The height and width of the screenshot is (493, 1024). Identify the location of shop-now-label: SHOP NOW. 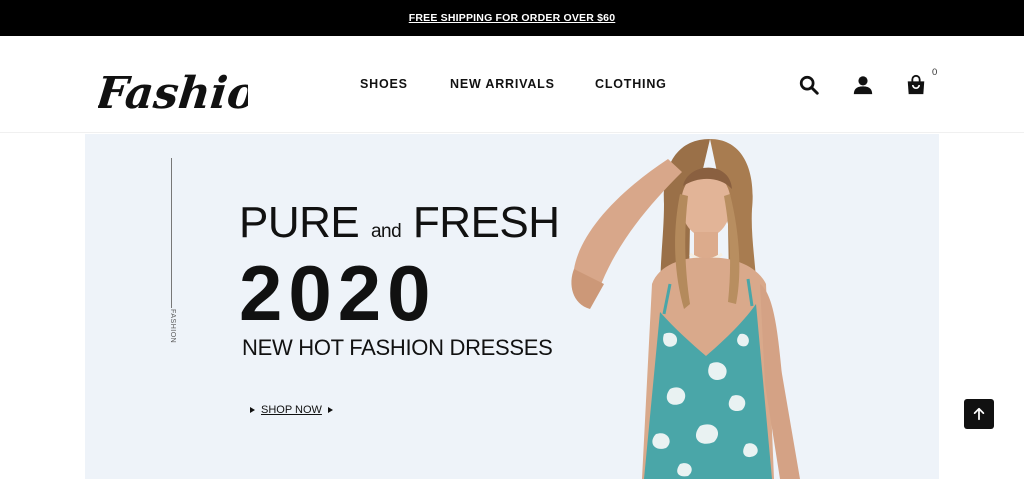
(291, 410).